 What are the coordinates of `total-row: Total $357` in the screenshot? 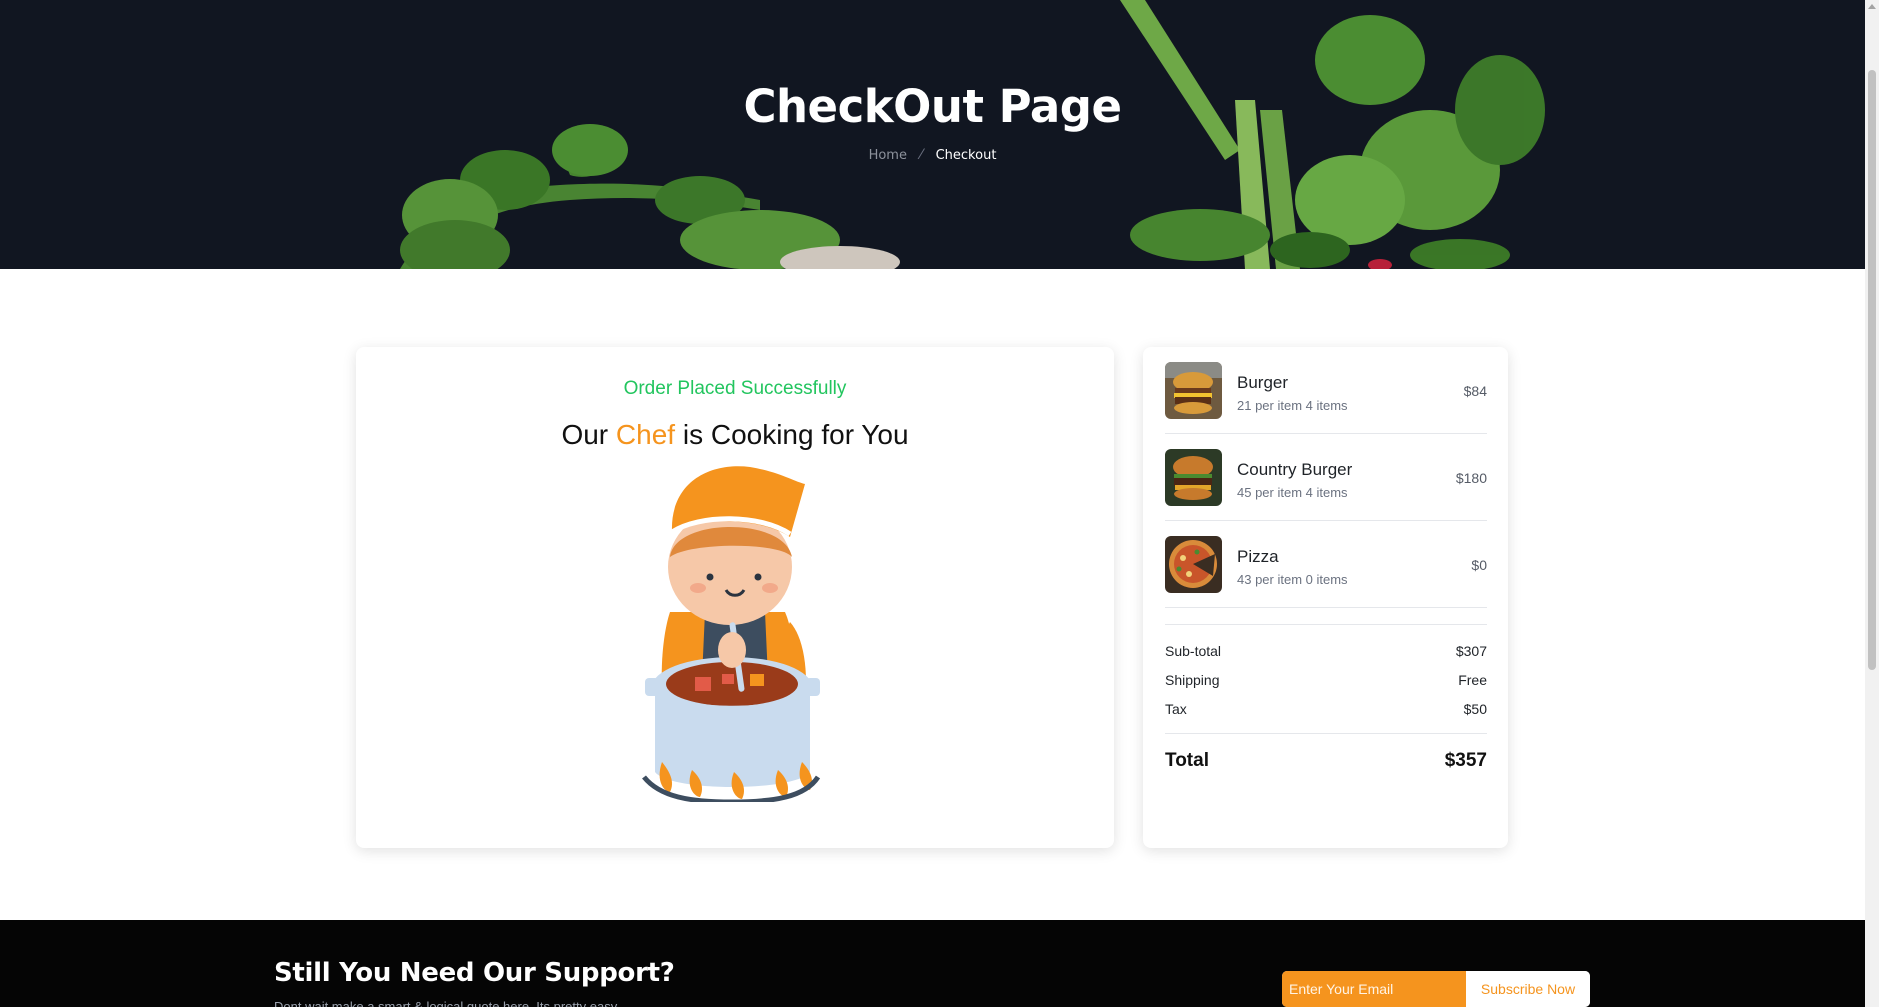 It's located at (1326, 761).